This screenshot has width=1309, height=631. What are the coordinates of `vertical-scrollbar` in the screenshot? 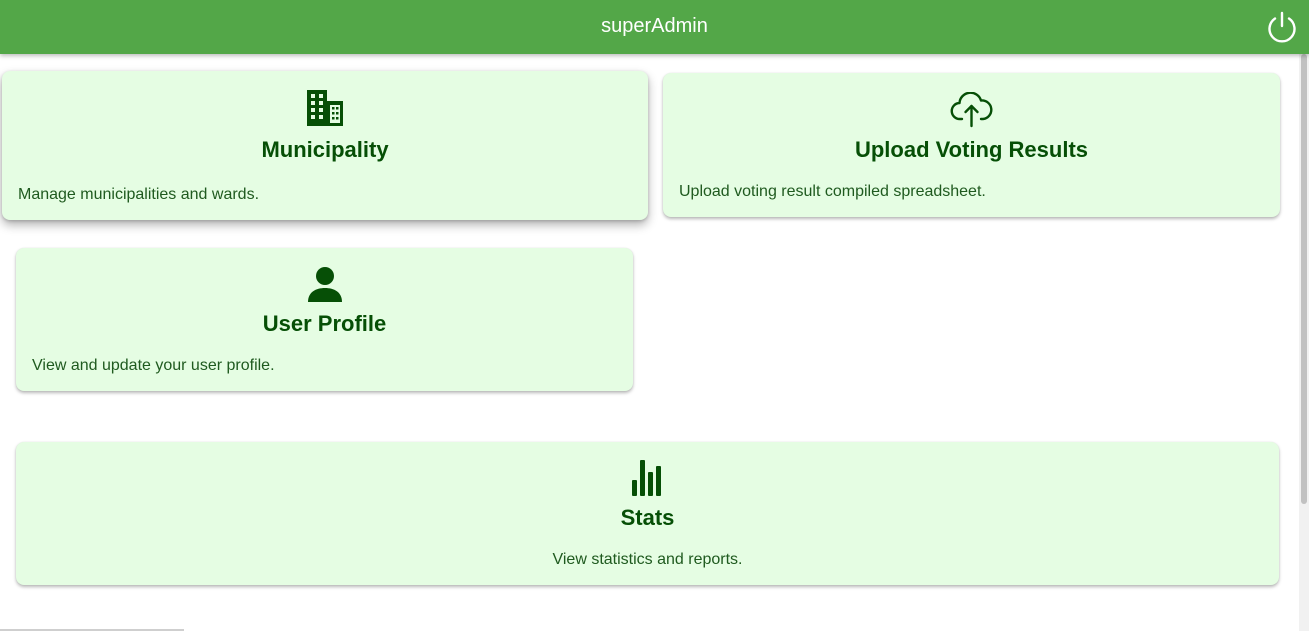 It's located at (1304, 342).